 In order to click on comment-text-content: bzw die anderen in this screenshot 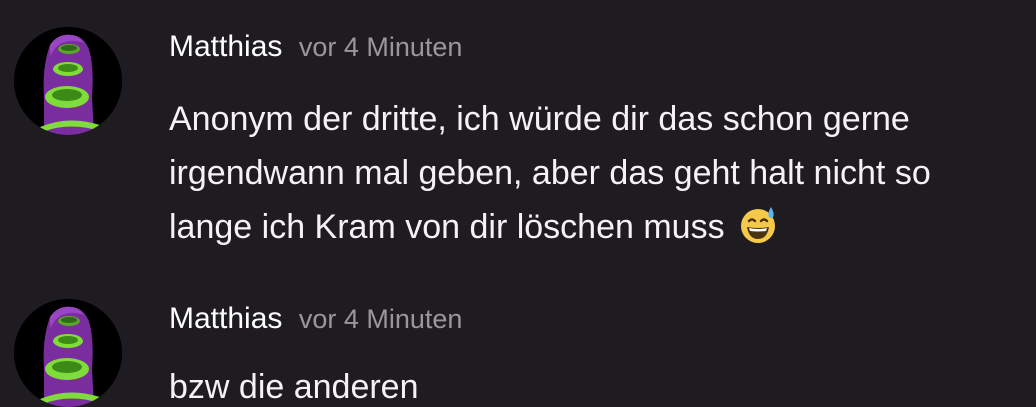, I will do `click(294, 387)`.